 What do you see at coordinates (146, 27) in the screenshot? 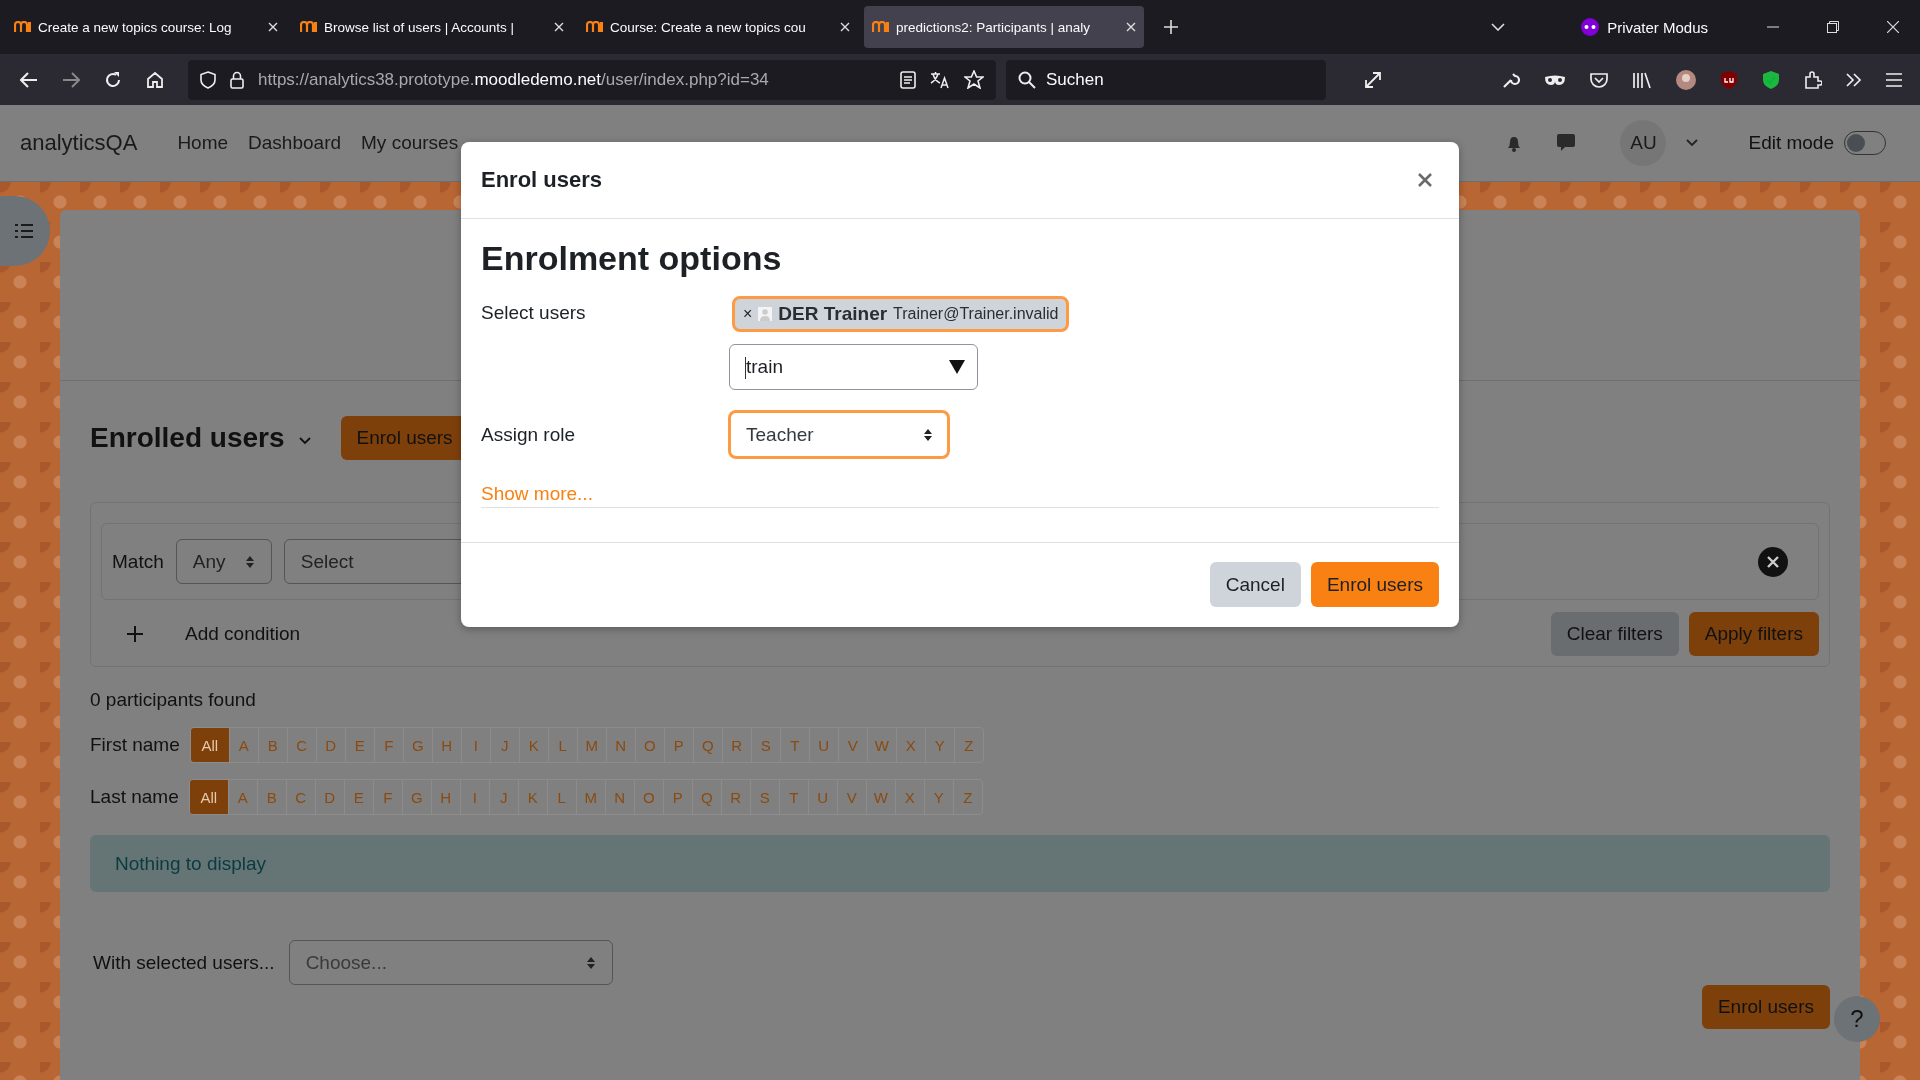
I see `browser-tab: Create a new topics course: Log` at bounding box center [146, 27].